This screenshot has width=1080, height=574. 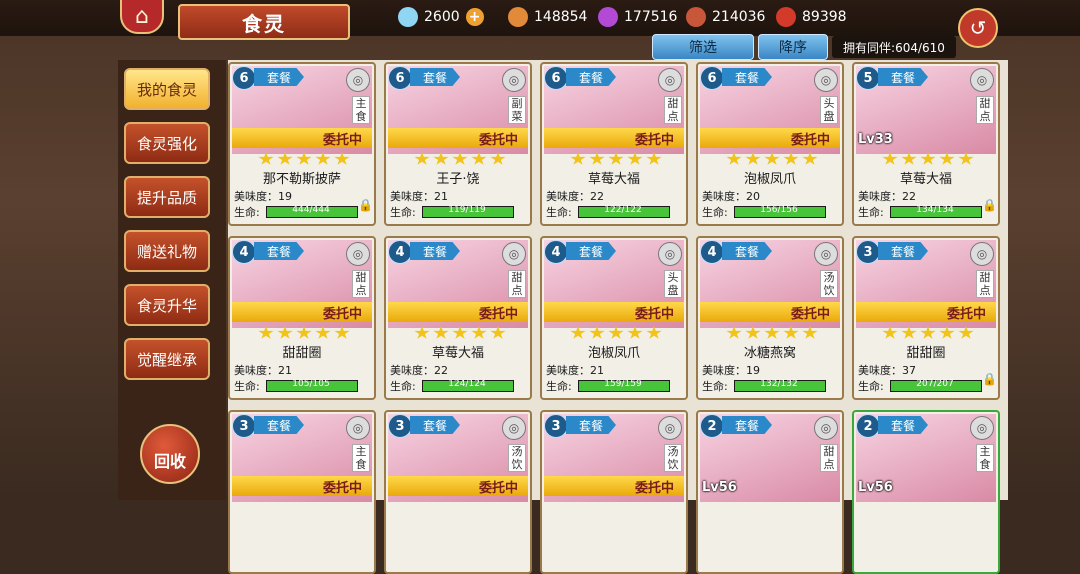 I want to click on spirit-card: 2 套餐 ◎ 甜点 Lv56 生命: 🔒, so click(x=770, y=492).